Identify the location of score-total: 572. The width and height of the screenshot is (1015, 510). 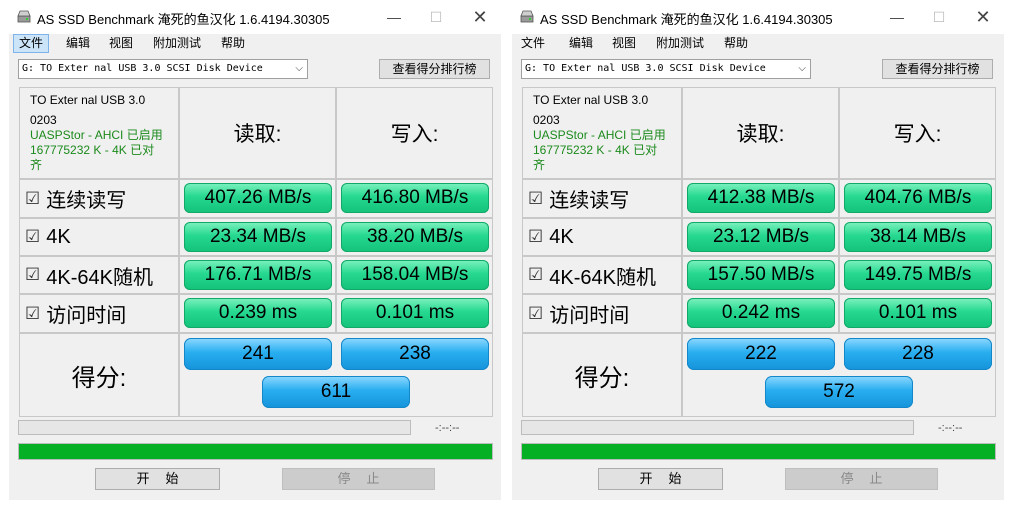
(839, 392).